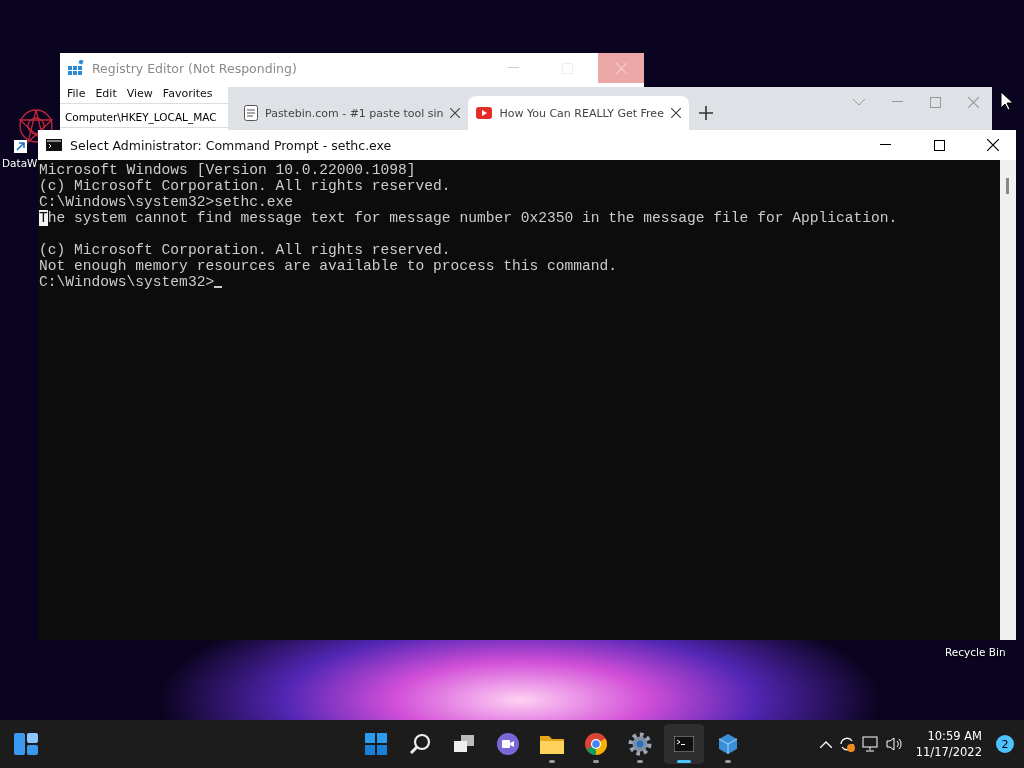  Describe the element at coordinates (846, 744) in the screenshot. I see `sync-icon` at that location.